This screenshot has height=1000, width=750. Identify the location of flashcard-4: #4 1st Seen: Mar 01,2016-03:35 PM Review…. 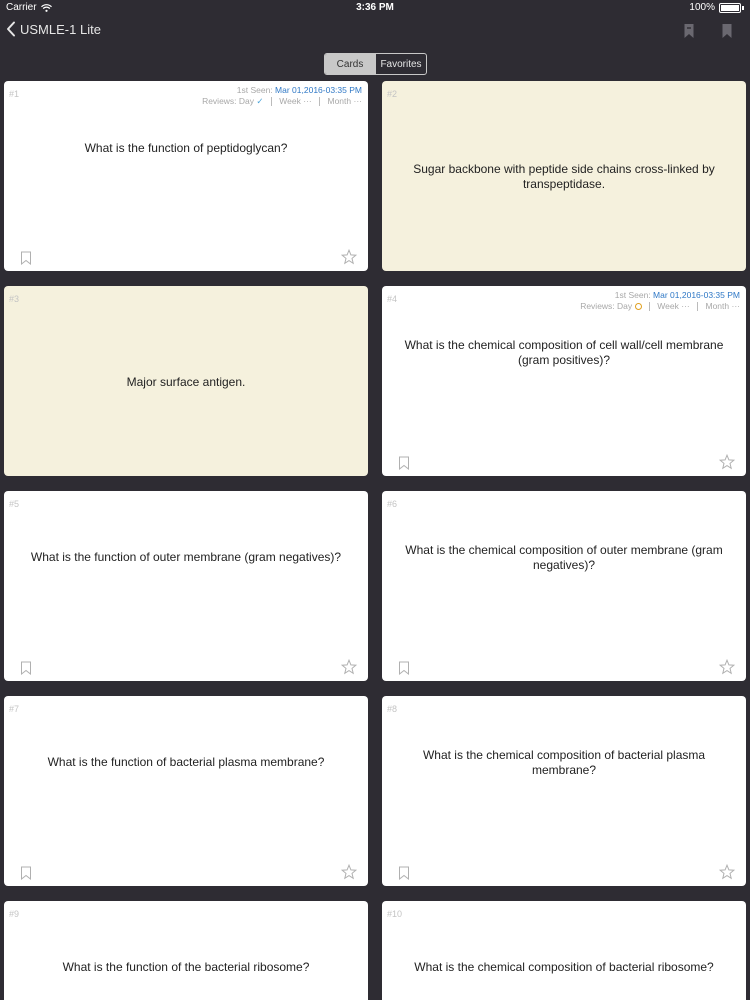
(564, 381).